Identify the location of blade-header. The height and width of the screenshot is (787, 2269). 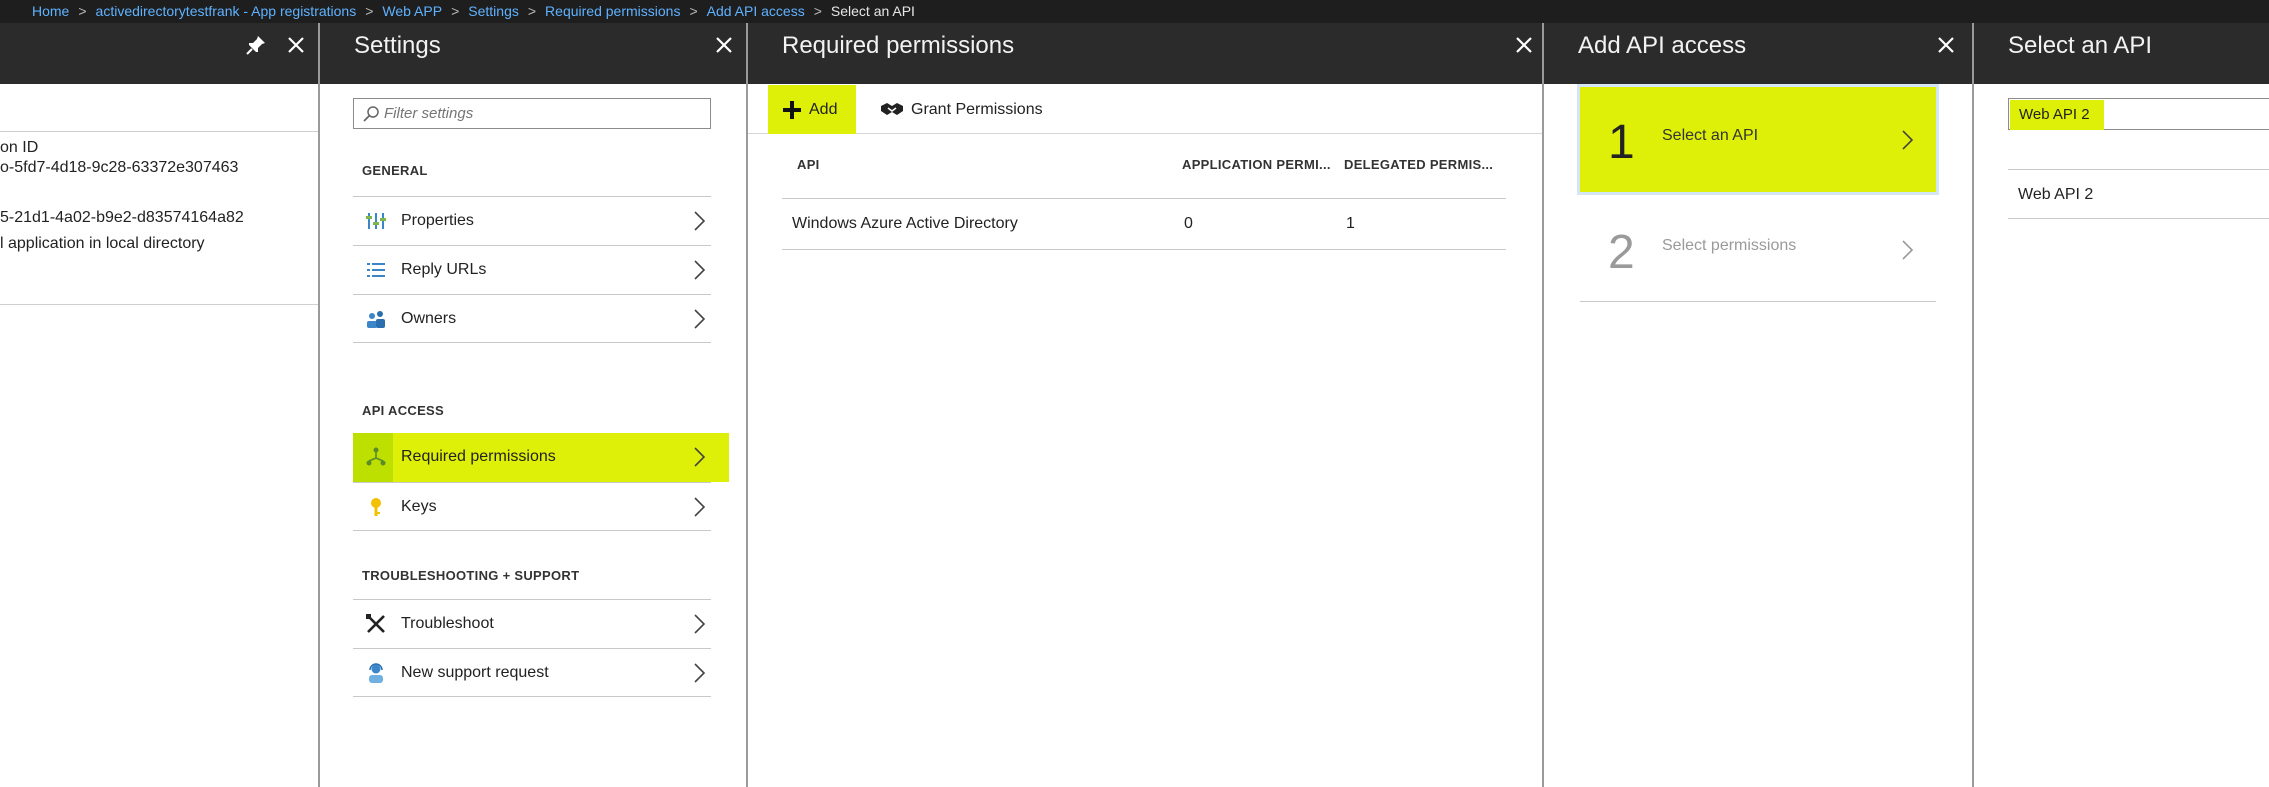
(159, 53).